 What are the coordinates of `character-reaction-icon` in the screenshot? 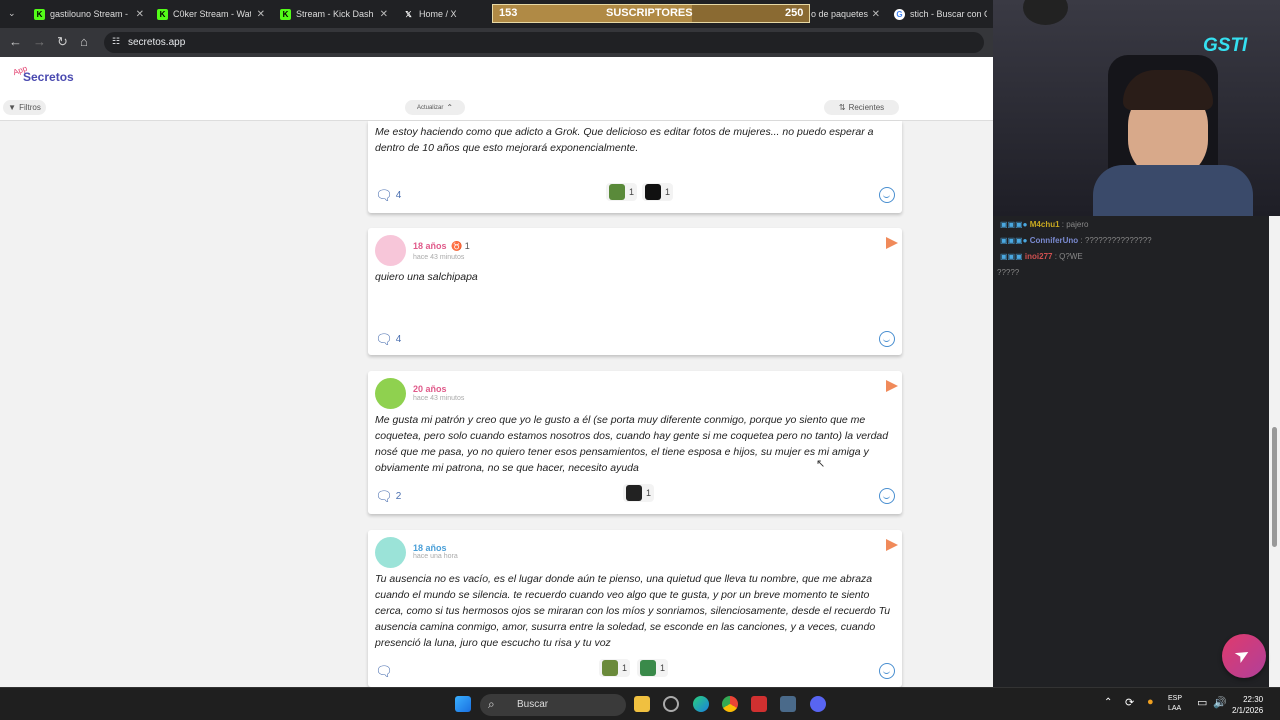 It's located at (634, 493).